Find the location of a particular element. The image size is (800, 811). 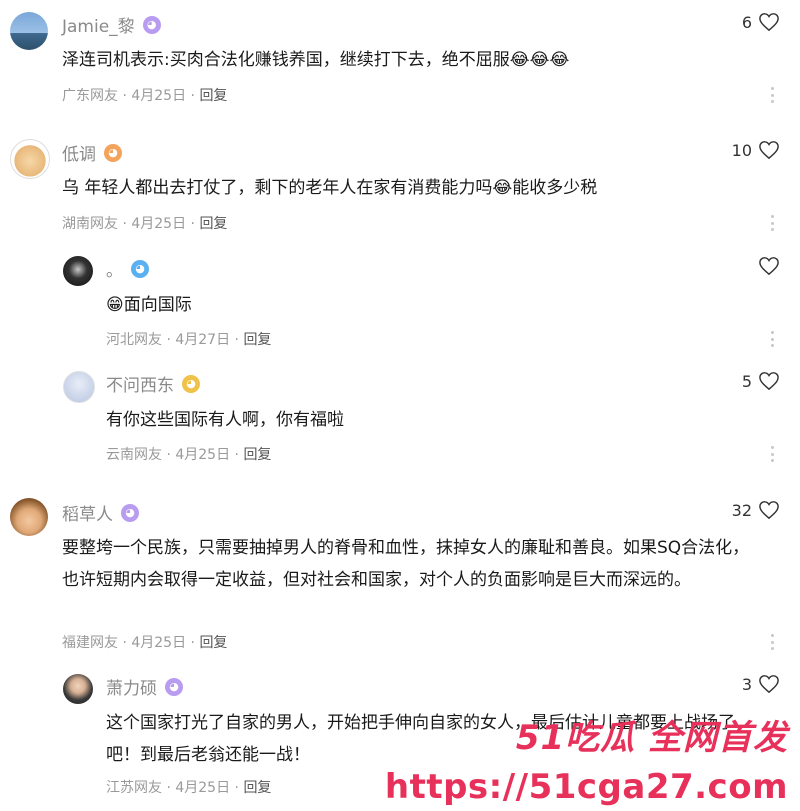

watermark: 51吃瓜 全网首发 https://51cga27.com is located at coordinates (586, 757).